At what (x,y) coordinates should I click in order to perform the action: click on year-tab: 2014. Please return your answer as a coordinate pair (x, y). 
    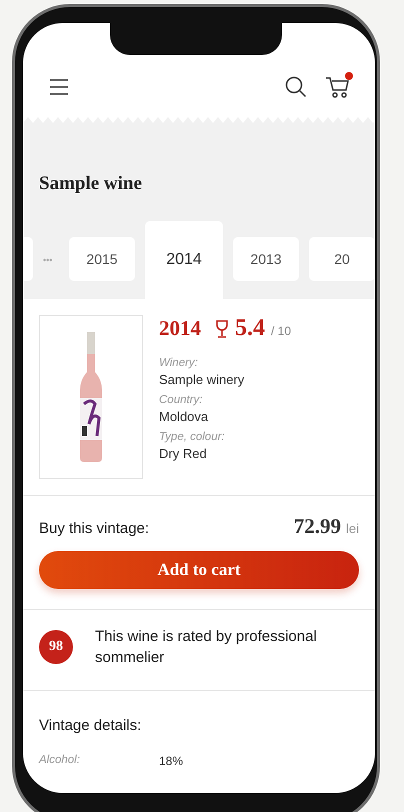
    Looking at the image, I should click on (184, 260).